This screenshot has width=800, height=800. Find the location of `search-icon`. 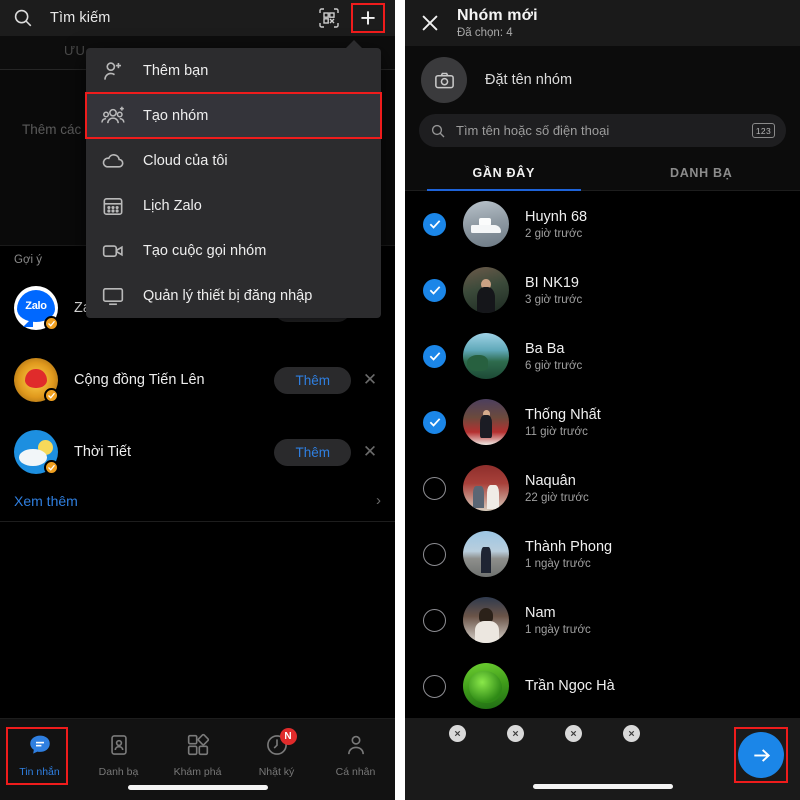

search-icon is located at coordinates (23, 18).